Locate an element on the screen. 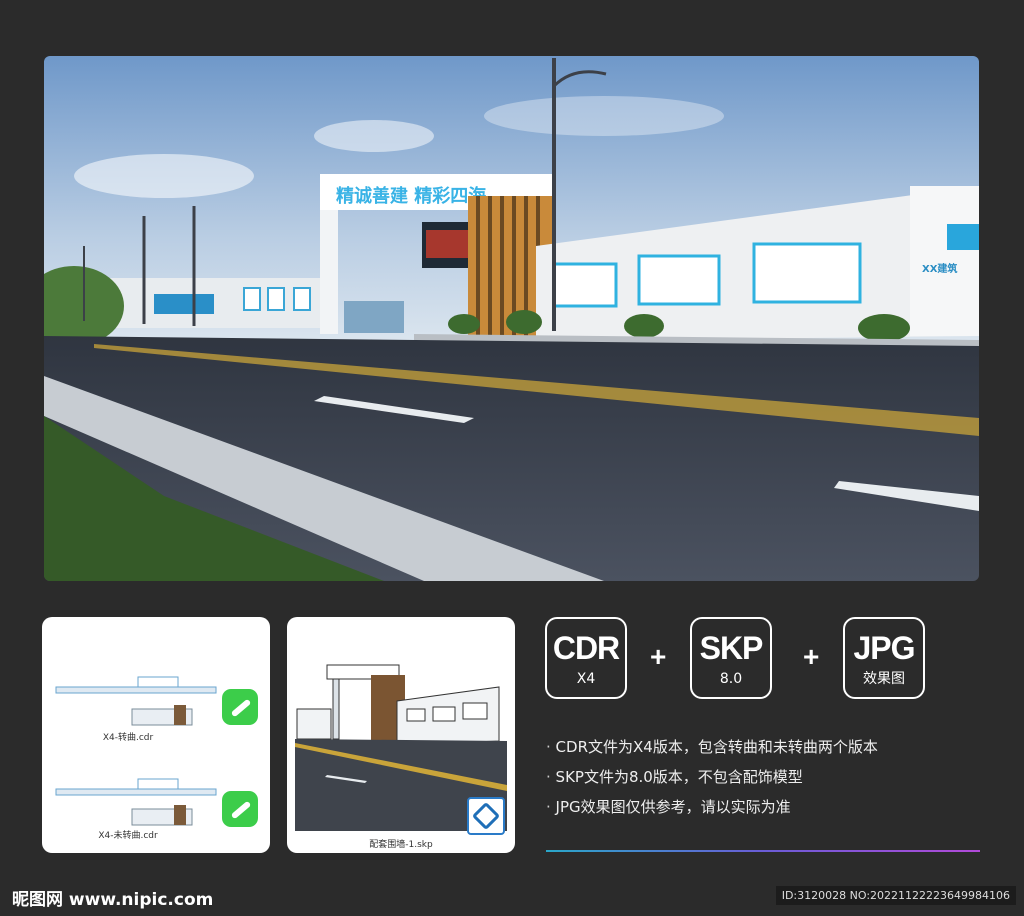  gradient-divider is located at coordinates (763, 851).